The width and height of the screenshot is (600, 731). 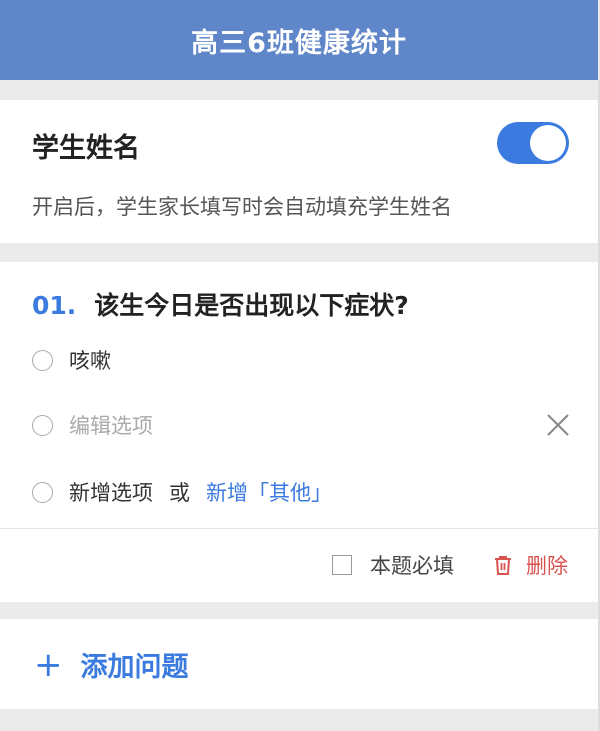 What do you see at coordinates (548, 143) in the screenshot?
I see `toggle-knob` at bounding box center [548, 143].